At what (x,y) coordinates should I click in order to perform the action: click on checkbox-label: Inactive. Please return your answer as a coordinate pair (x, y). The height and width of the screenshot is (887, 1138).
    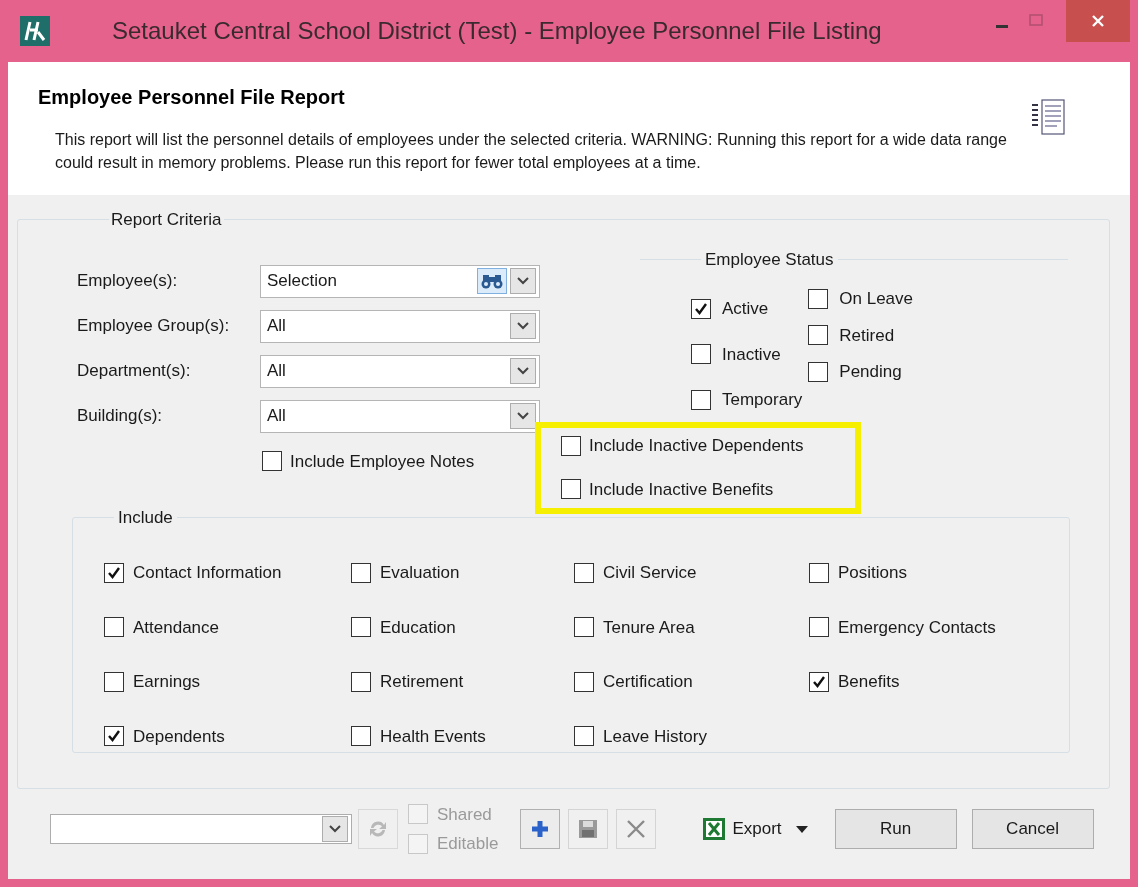
    Looking at the image, I should click on (751, 354).